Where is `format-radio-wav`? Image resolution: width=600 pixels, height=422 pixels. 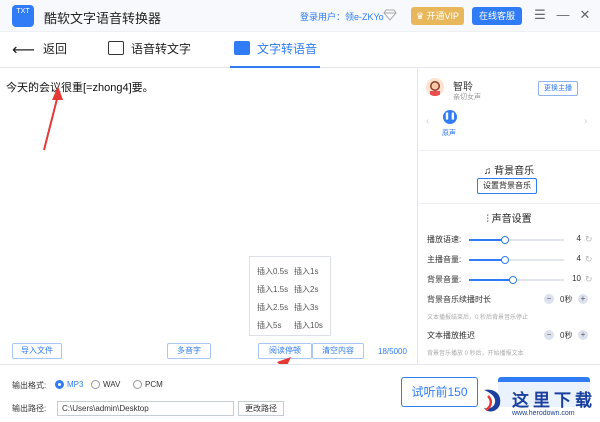 format-radio-wav is located at coordinates (95, 384).